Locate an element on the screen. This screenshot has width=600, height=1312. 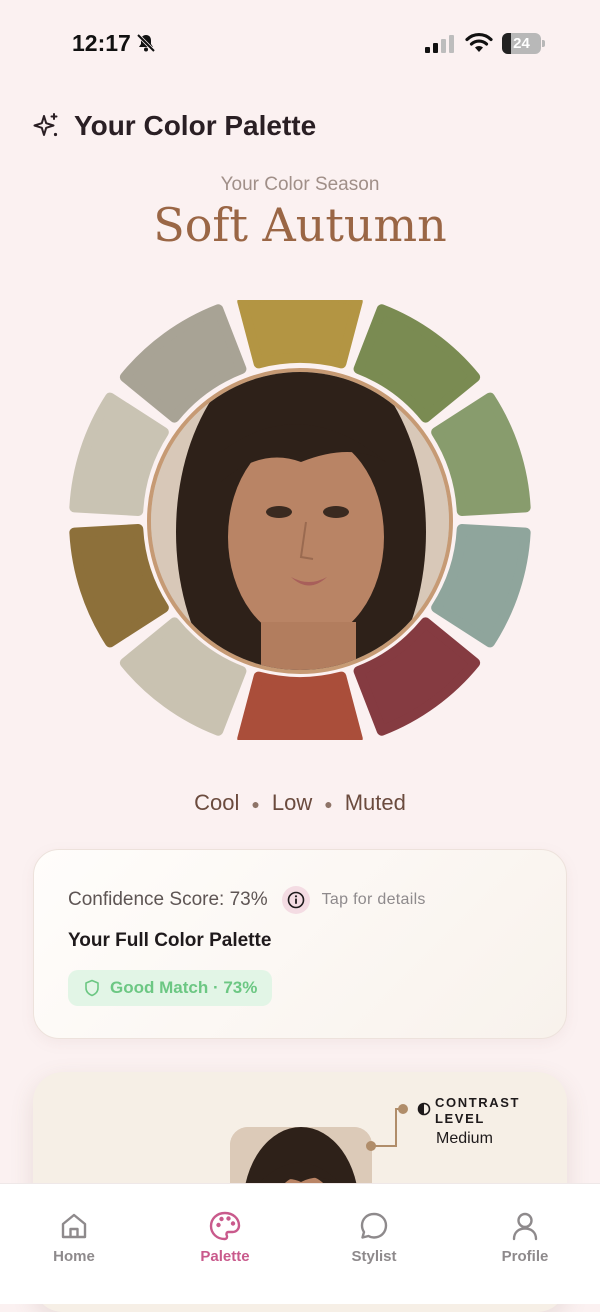
info-button is located at coordinates (295, 900).